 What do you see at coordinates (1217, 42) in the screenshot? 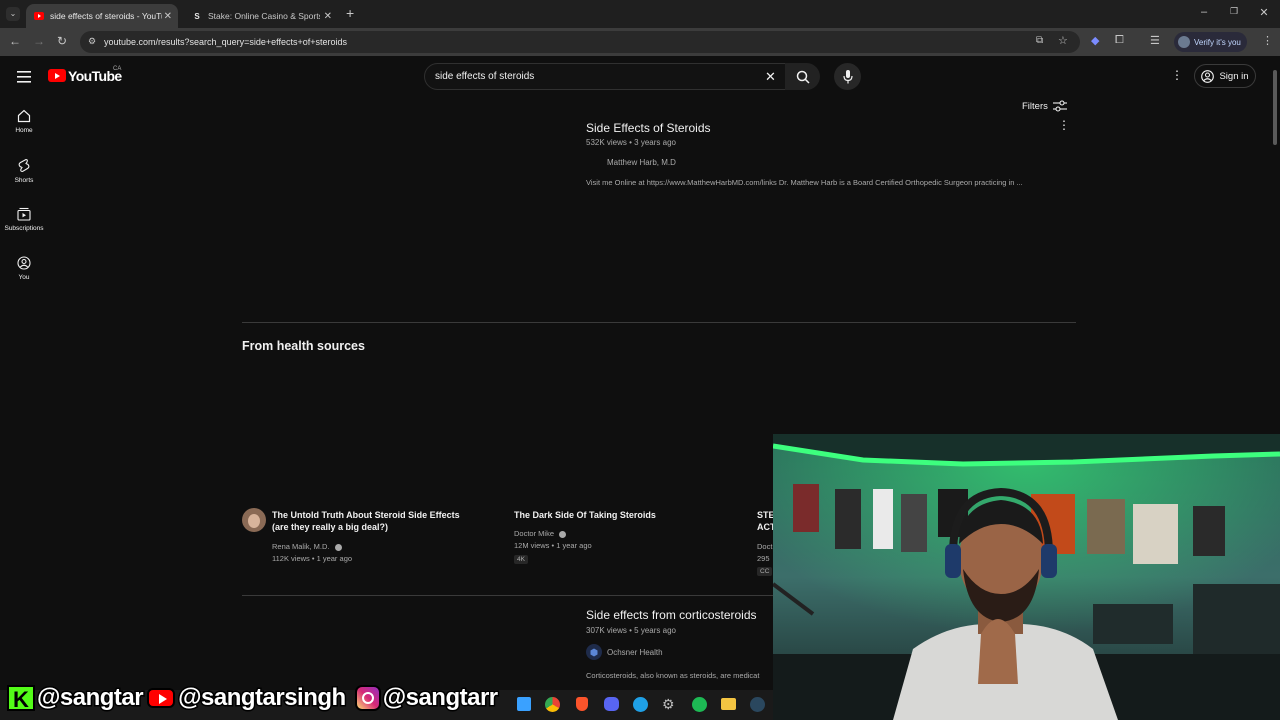
I see `verify-label: Verify it's you` at bounding box center [1217, 42].